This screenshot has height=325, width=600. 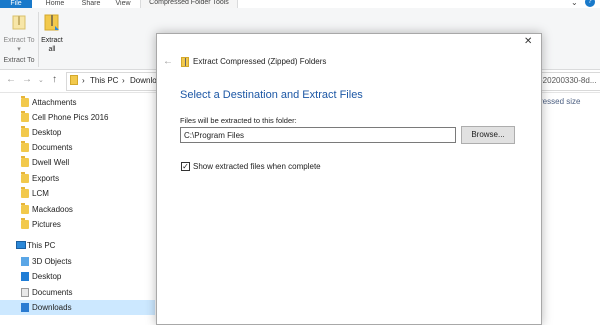 I want to click on tab-home: Home, so click(x=55, y=4).